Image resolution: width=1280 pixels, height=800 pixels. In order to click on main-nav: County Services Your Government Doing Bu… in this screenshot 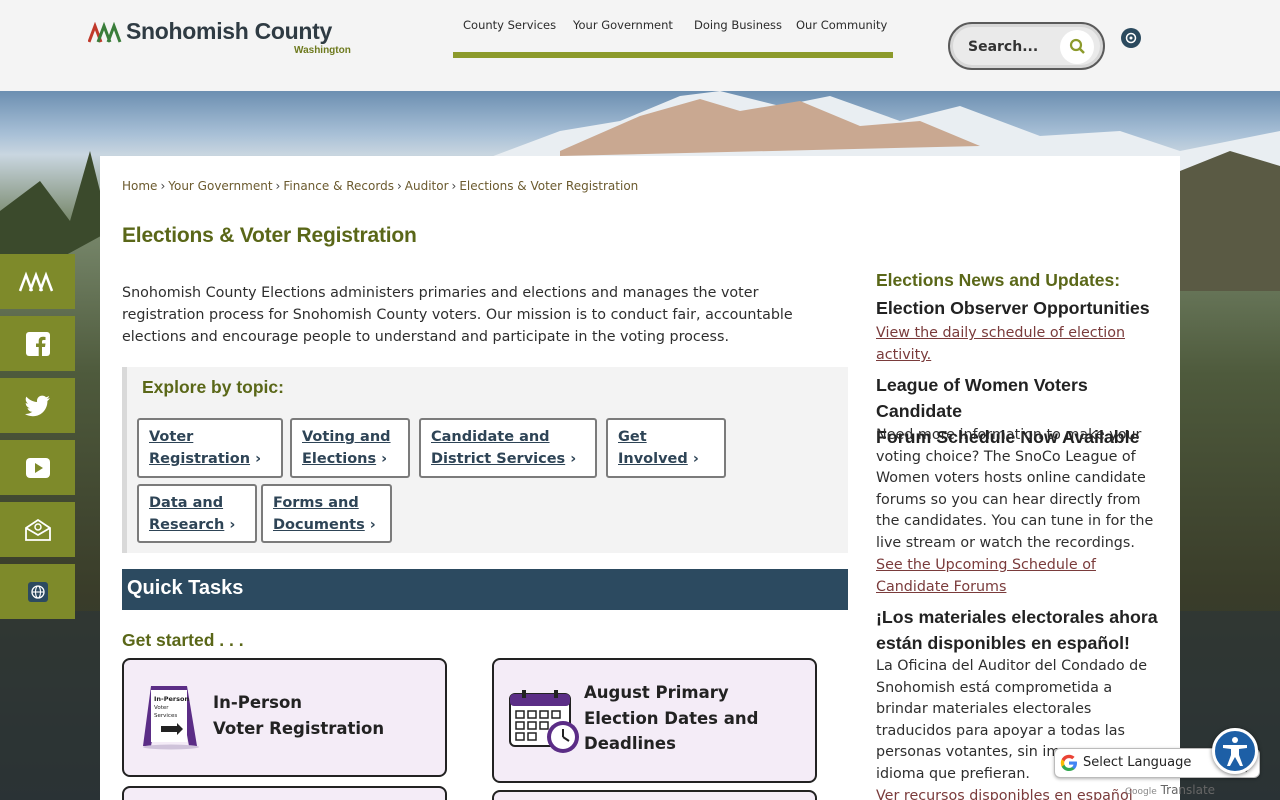, I will do `click(673, 29)`.